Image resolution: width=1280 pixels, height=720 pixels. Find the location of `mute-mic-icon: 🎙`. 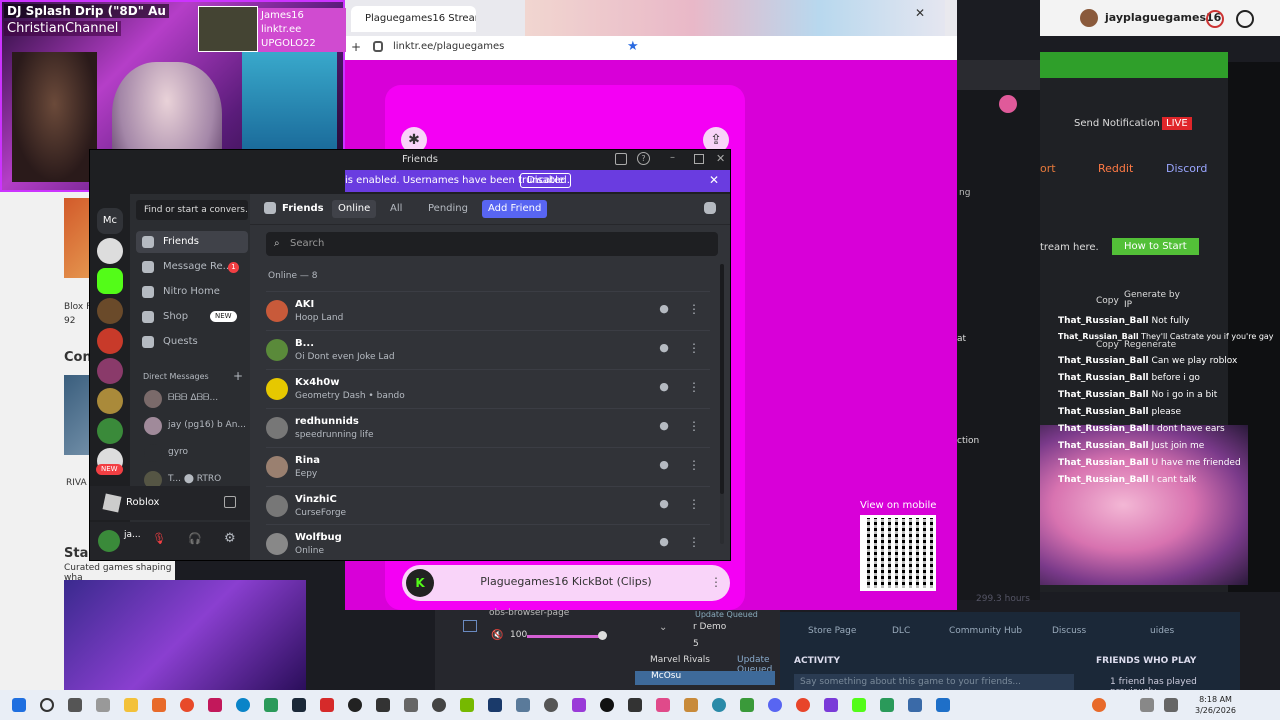

mute-mic-icon: 🎙 is located at coordinates (159, 538).